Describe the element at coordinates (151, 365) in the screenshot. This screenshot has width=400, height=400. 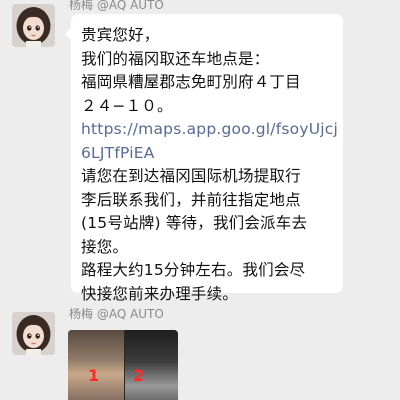
I see `airport-photo: 2` at that location.